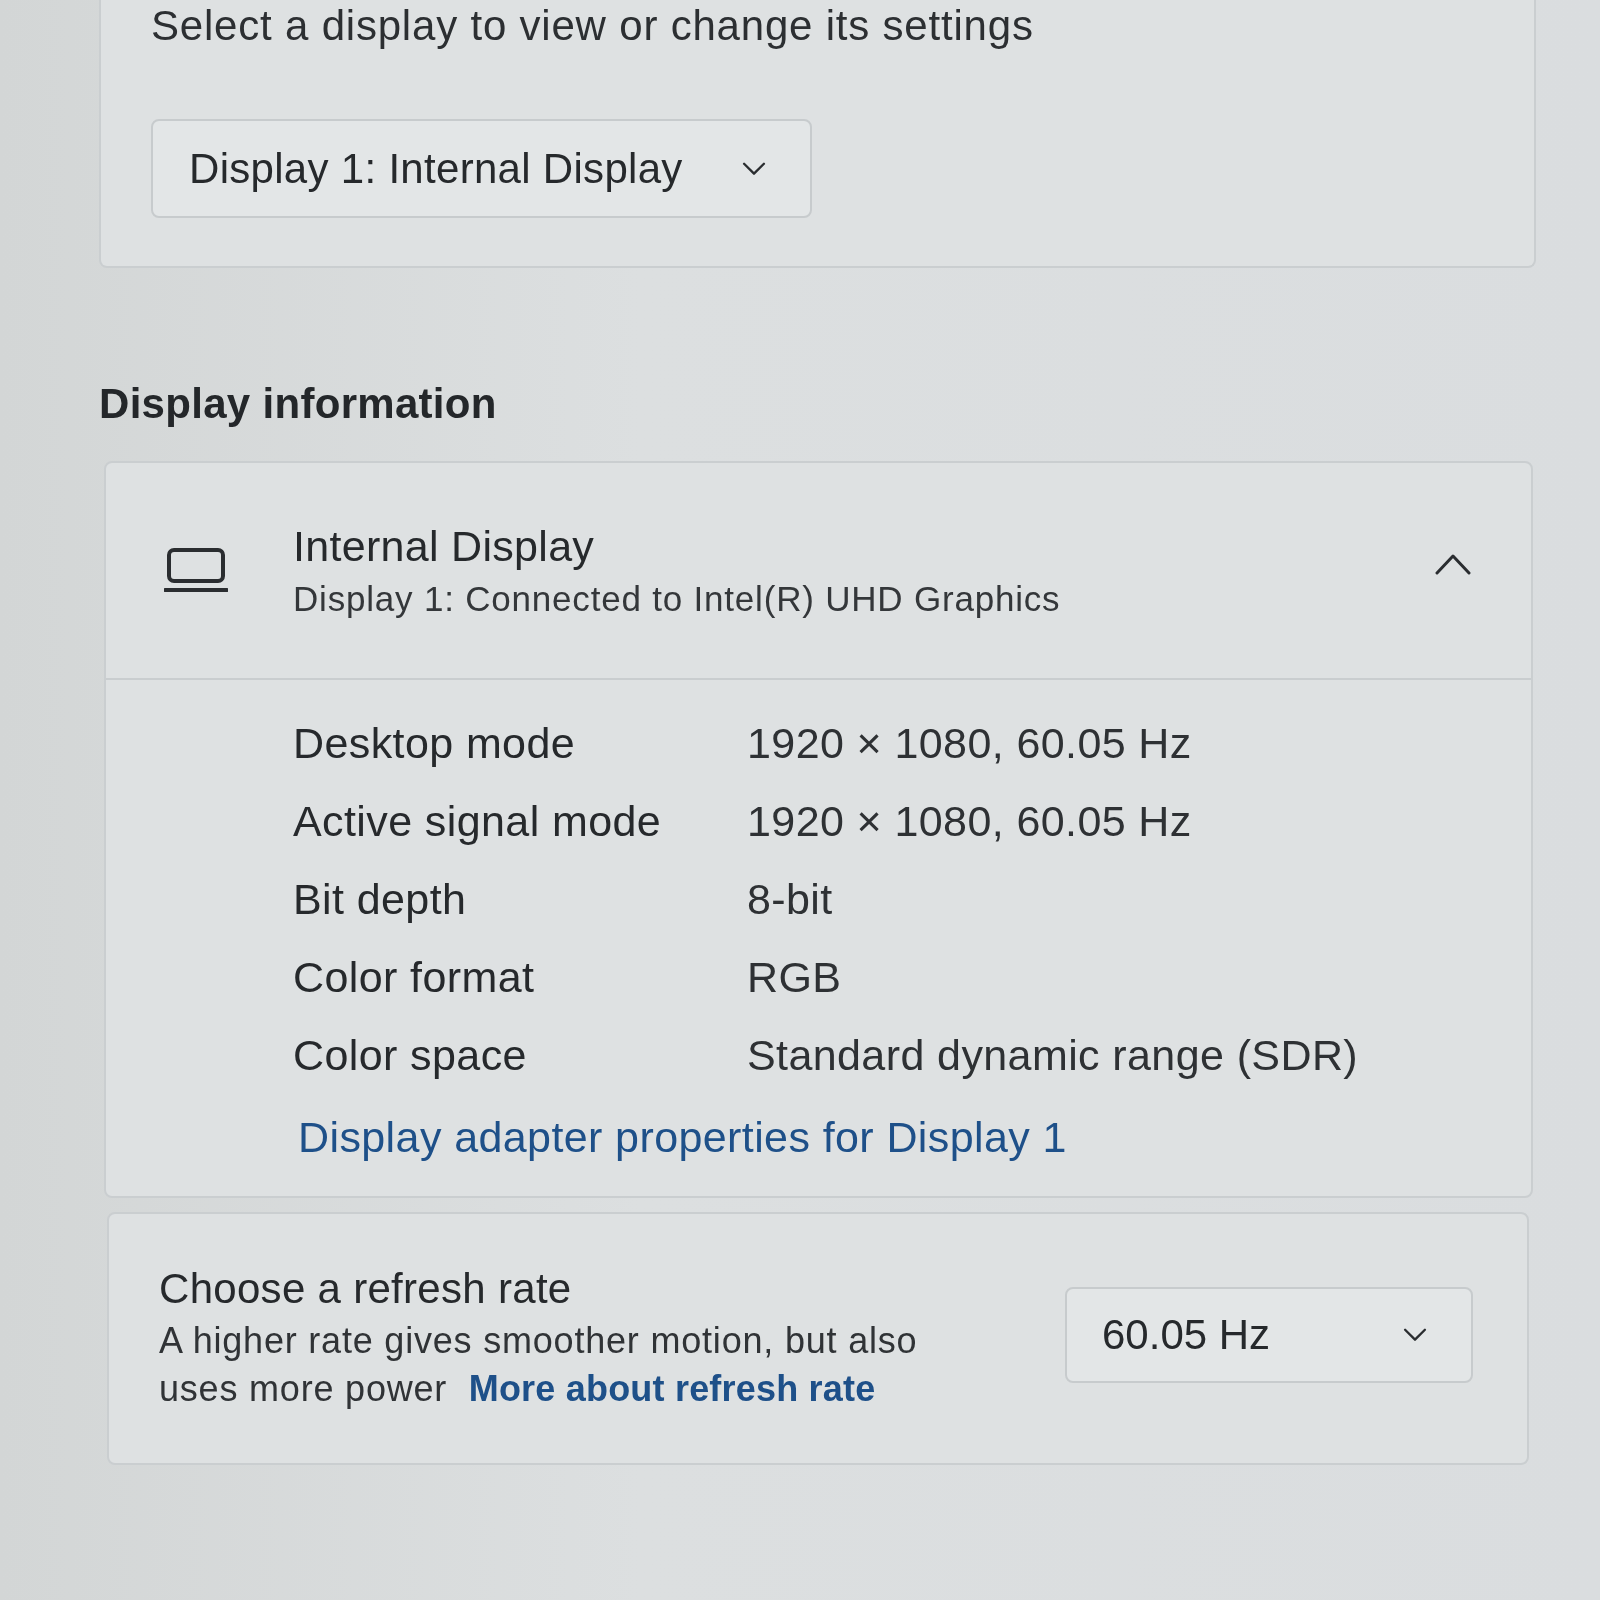  What do you see at coordinates (682, 1137) in the screenshot?
I see `adapter-properties-link: Display adapter properties for Display 1` at bounding box center [682, 1137].